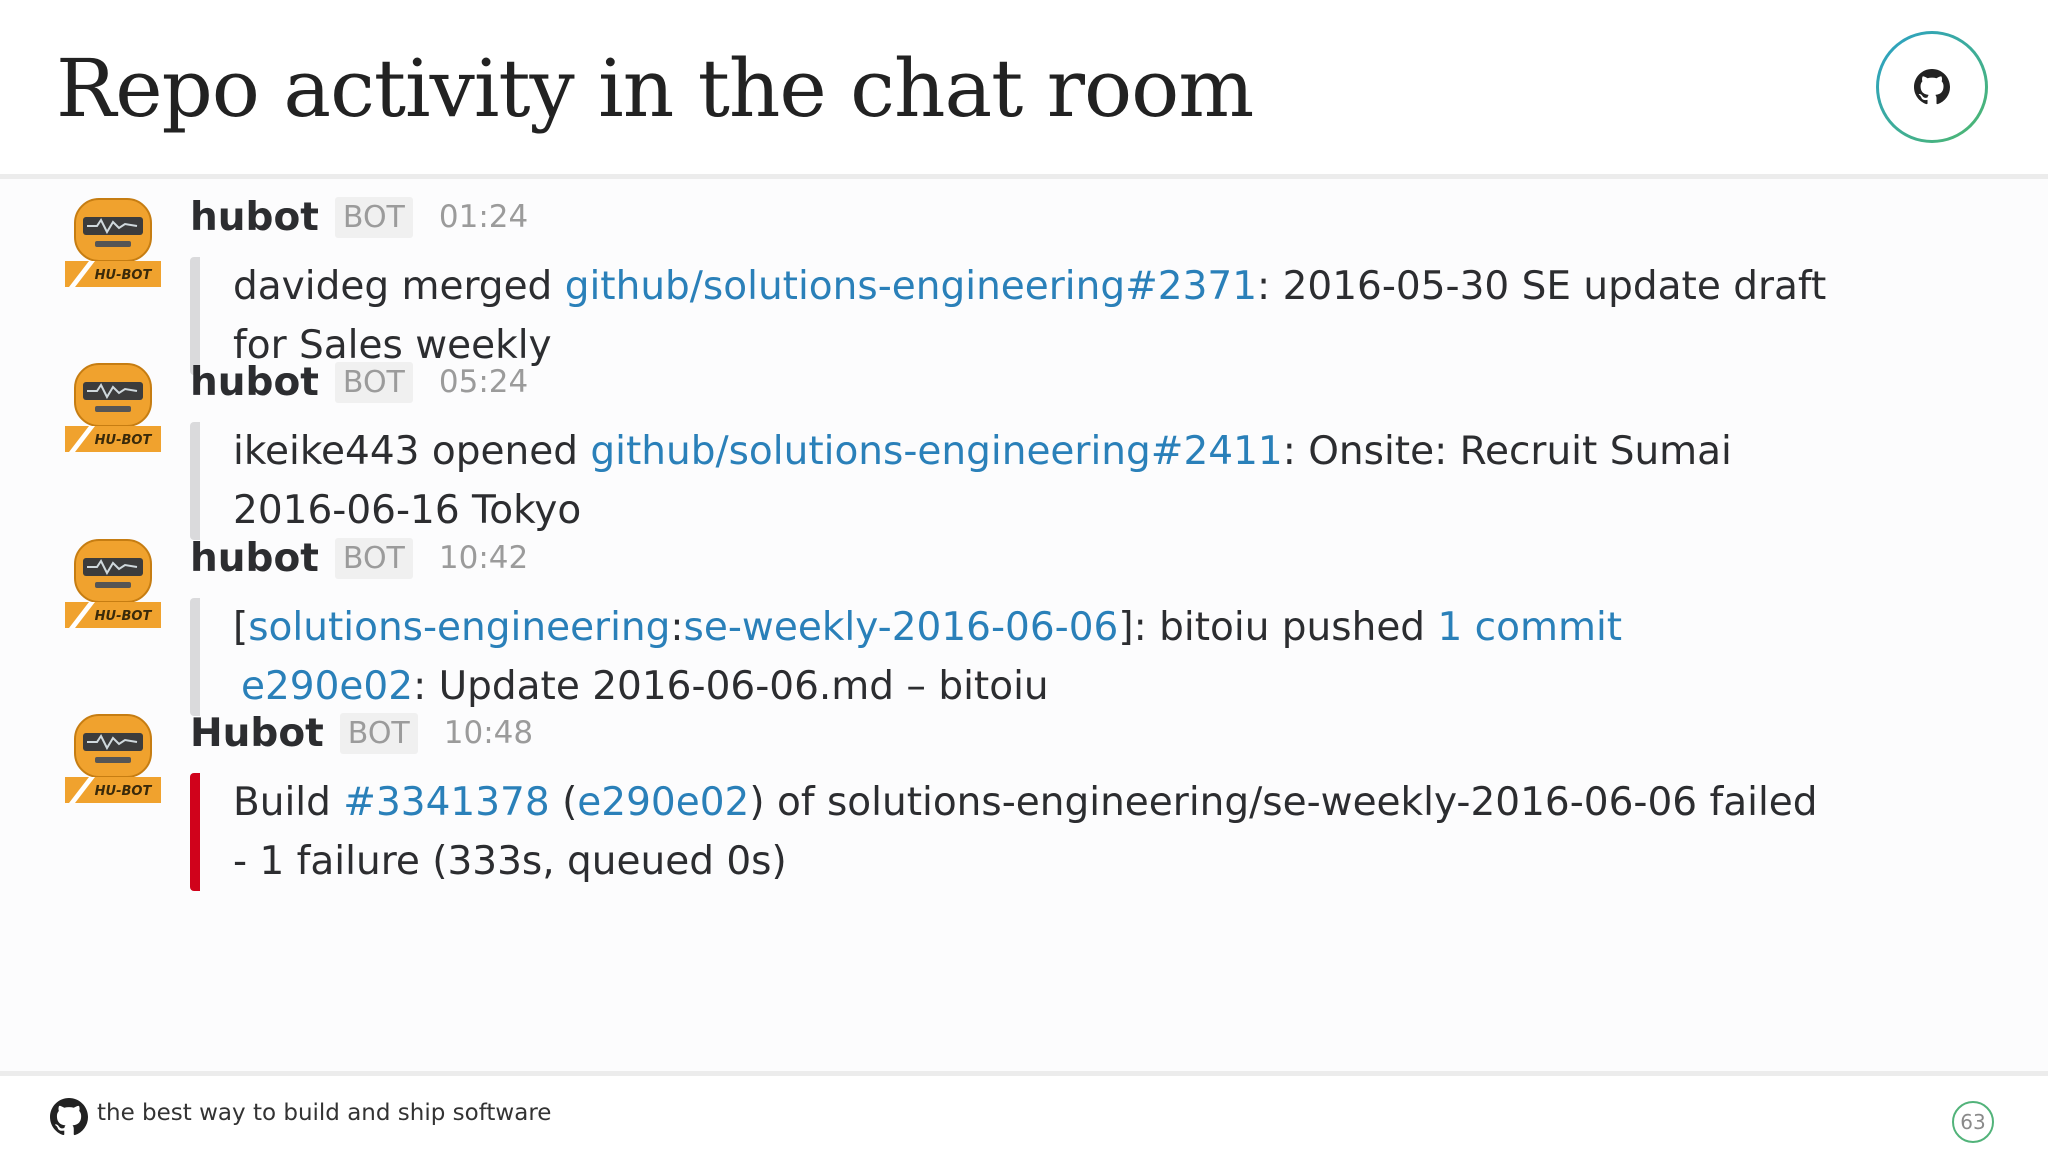 The width and height of the screenshot is (2048, 1152). What do you see at coordinates (483, 558) in the screenshot?
I see `message-timestamp: 10:42` at bounding box center [483, 558].